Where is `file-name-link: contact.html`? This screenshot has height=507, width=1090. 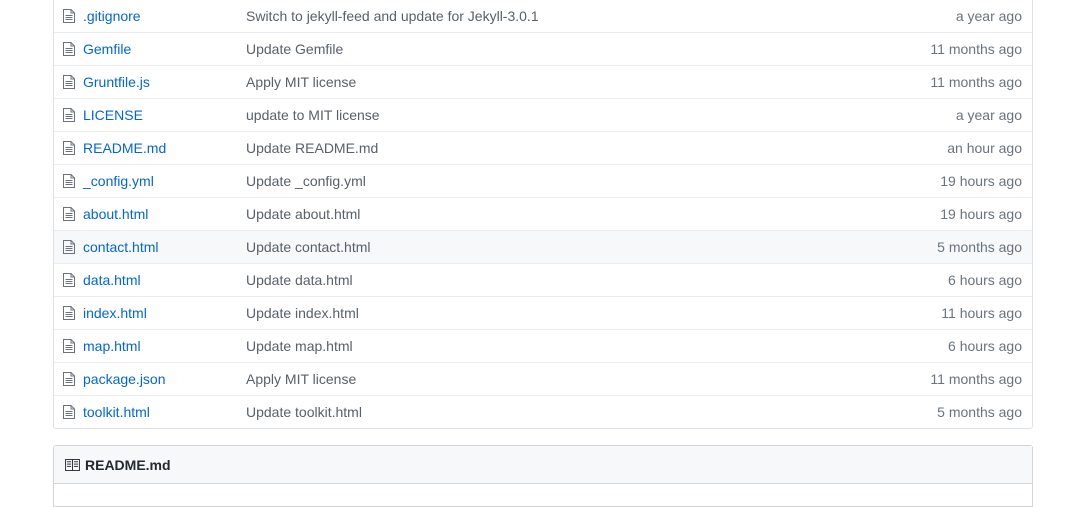
file-name-link: contact.html is located at coordinates (120, 247).